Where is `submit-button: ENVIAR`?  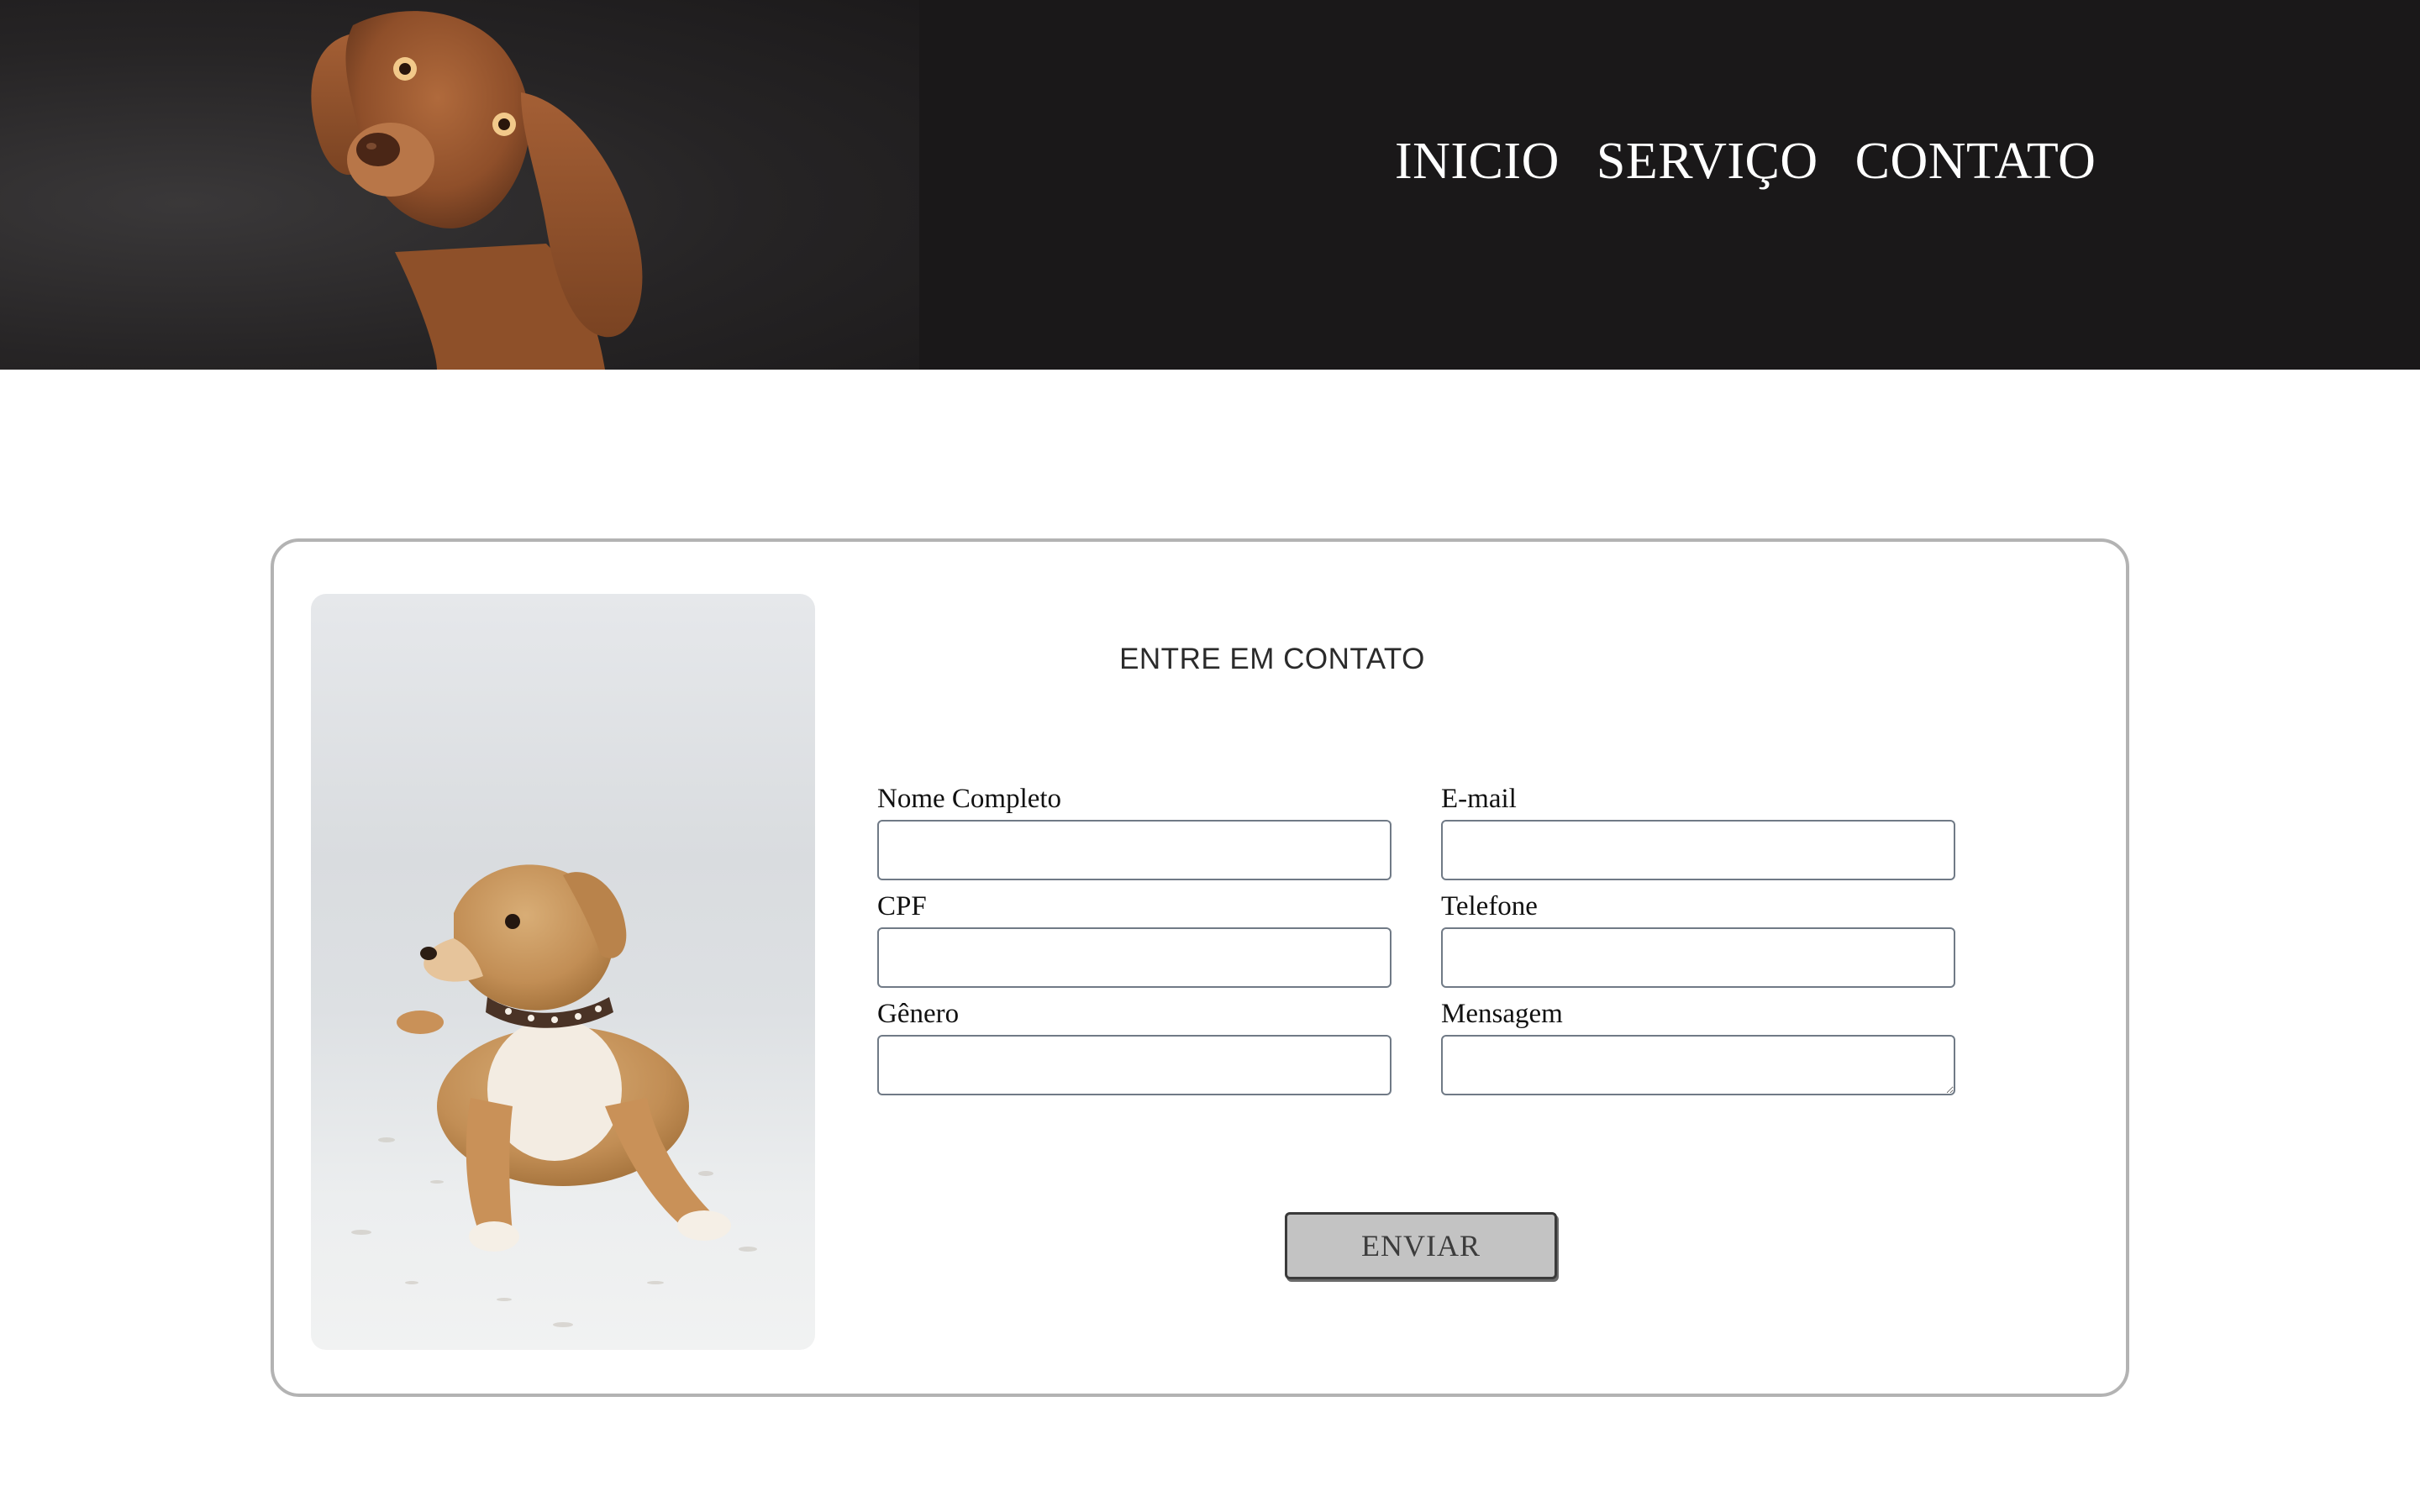
submit-button: ENVIAR is located at coordinates (1421, 1245).